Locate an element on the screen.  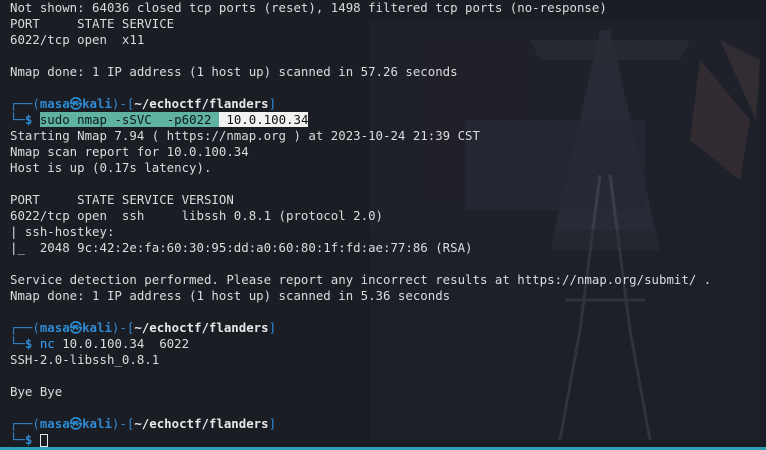
terminal-line: SSH-2.0-libssh_0.8.1 is located at coordinates (85, 359).